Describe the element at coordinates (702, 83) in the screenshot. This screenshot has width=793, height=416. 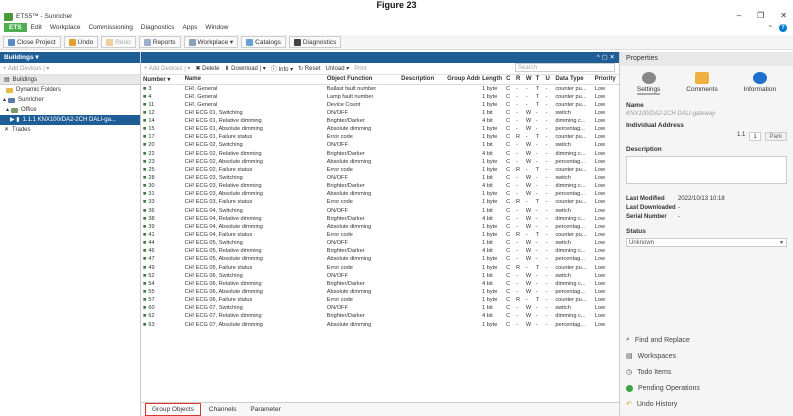
I see `tab-comments: Comments` at that location.